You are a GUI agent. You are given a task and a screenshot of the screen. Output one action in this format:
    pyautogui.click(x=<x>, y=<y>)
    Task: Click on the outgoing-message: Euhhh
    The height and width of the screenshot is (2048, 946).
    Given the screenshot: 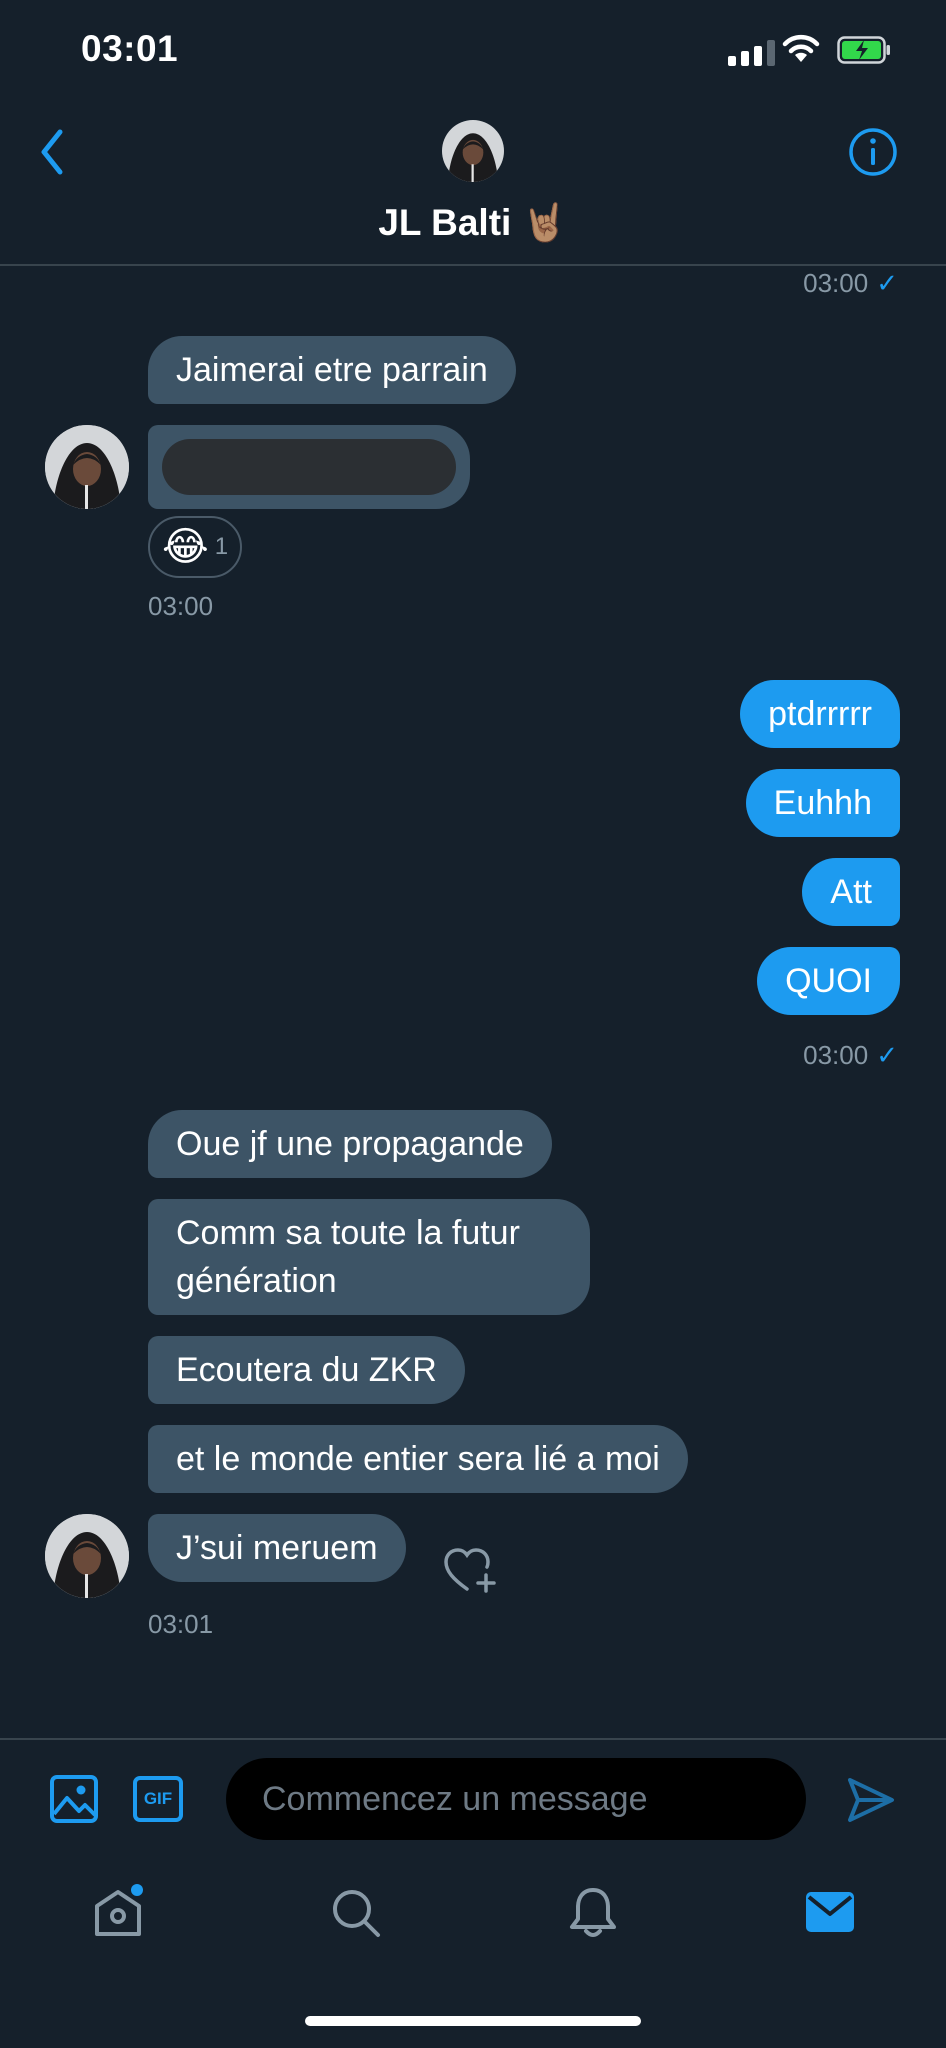 What is the action you would take?
    pyautogui.click(x=822, y=803)
    